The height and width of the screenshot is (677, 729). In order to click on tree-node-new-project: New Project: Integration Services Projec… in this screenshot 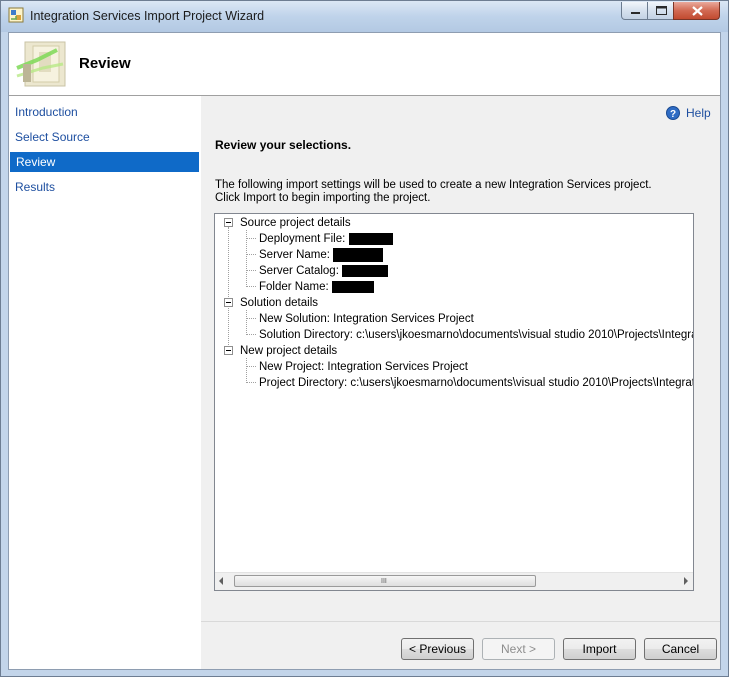, I will do `click(363, 367)`.